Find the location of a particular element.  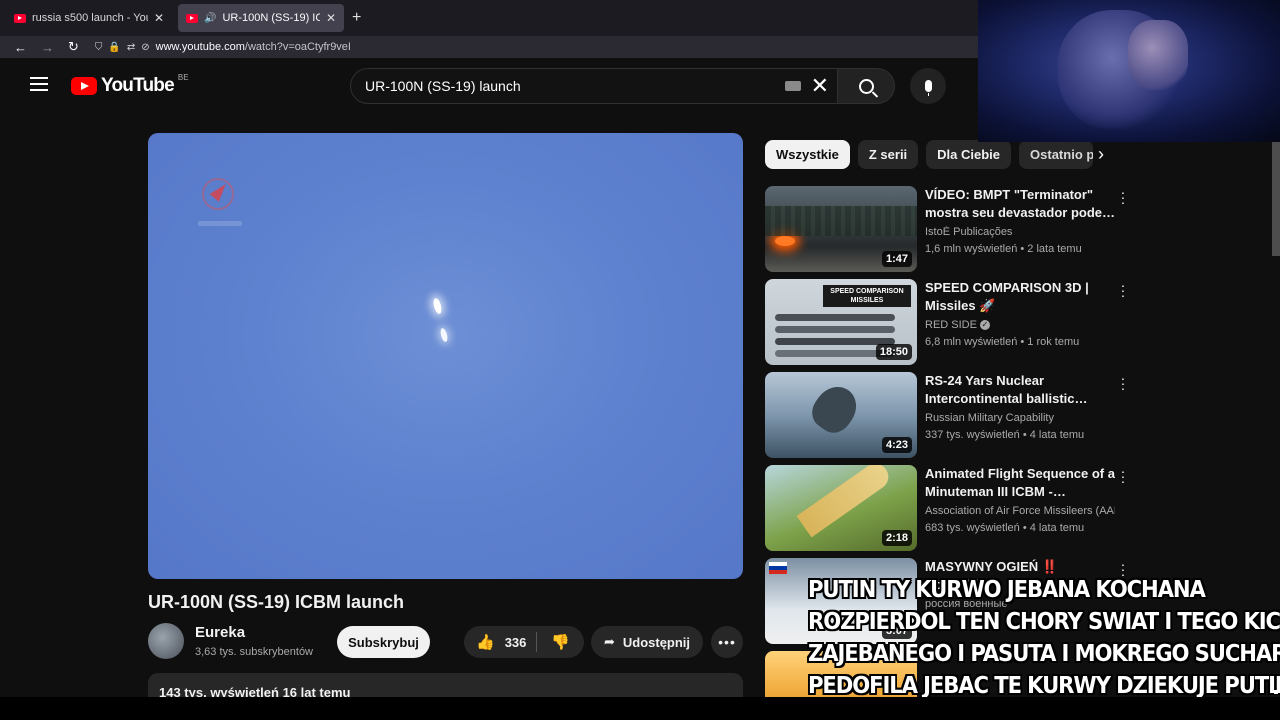

blocked-media-icon: ⊘ is located at coordinates (145, 47).